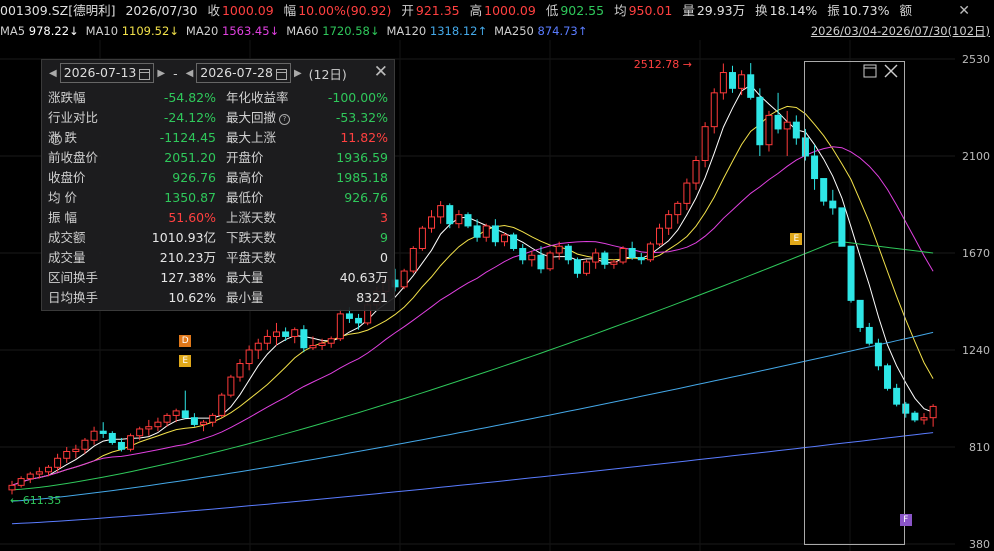 The height and width of the screenshot is (551, 994). What do you see at coordinates (190, 73) in the screenshot?
I see `prev-end-icon: ◀` at bounding box center [190, 73].